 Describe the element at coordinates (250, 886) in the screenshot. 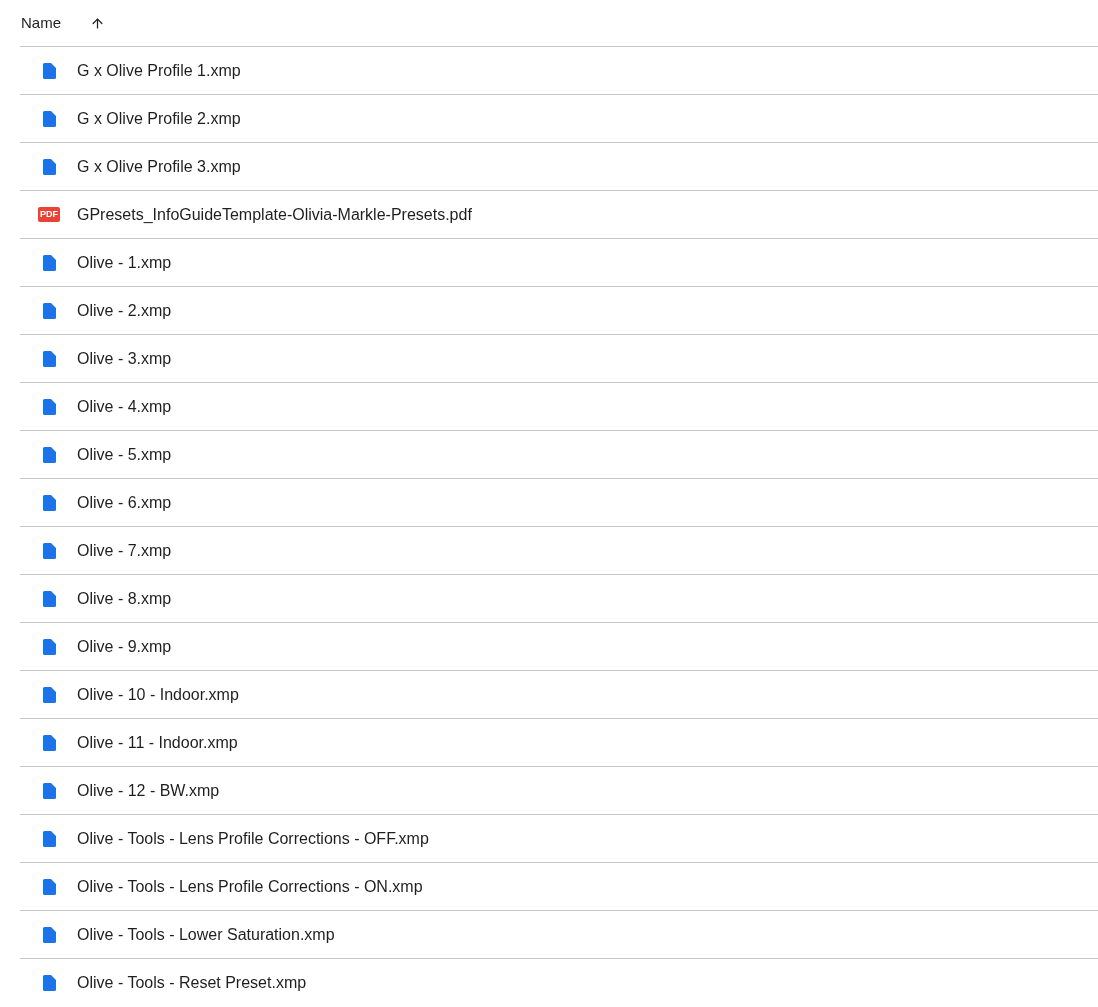

I see `file-name: Olive - Tools - Lens Profile Corrections - ON.xmp` at that location.